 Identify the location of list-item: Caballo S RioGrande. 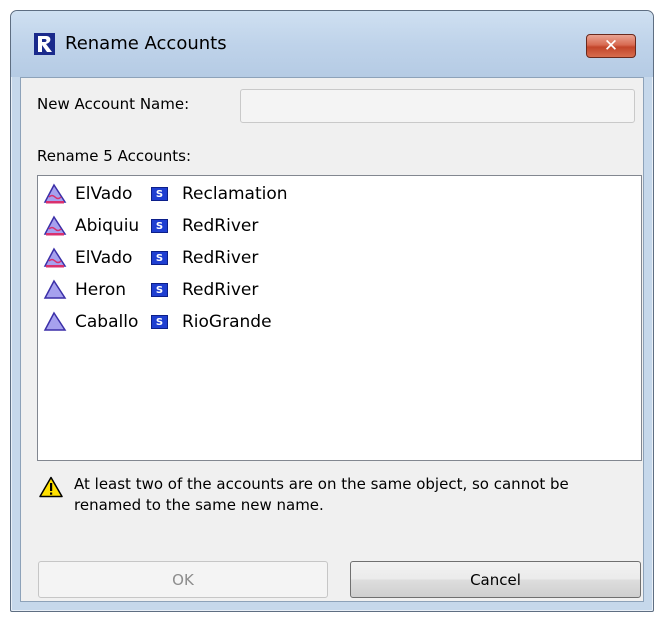
(157, 322).